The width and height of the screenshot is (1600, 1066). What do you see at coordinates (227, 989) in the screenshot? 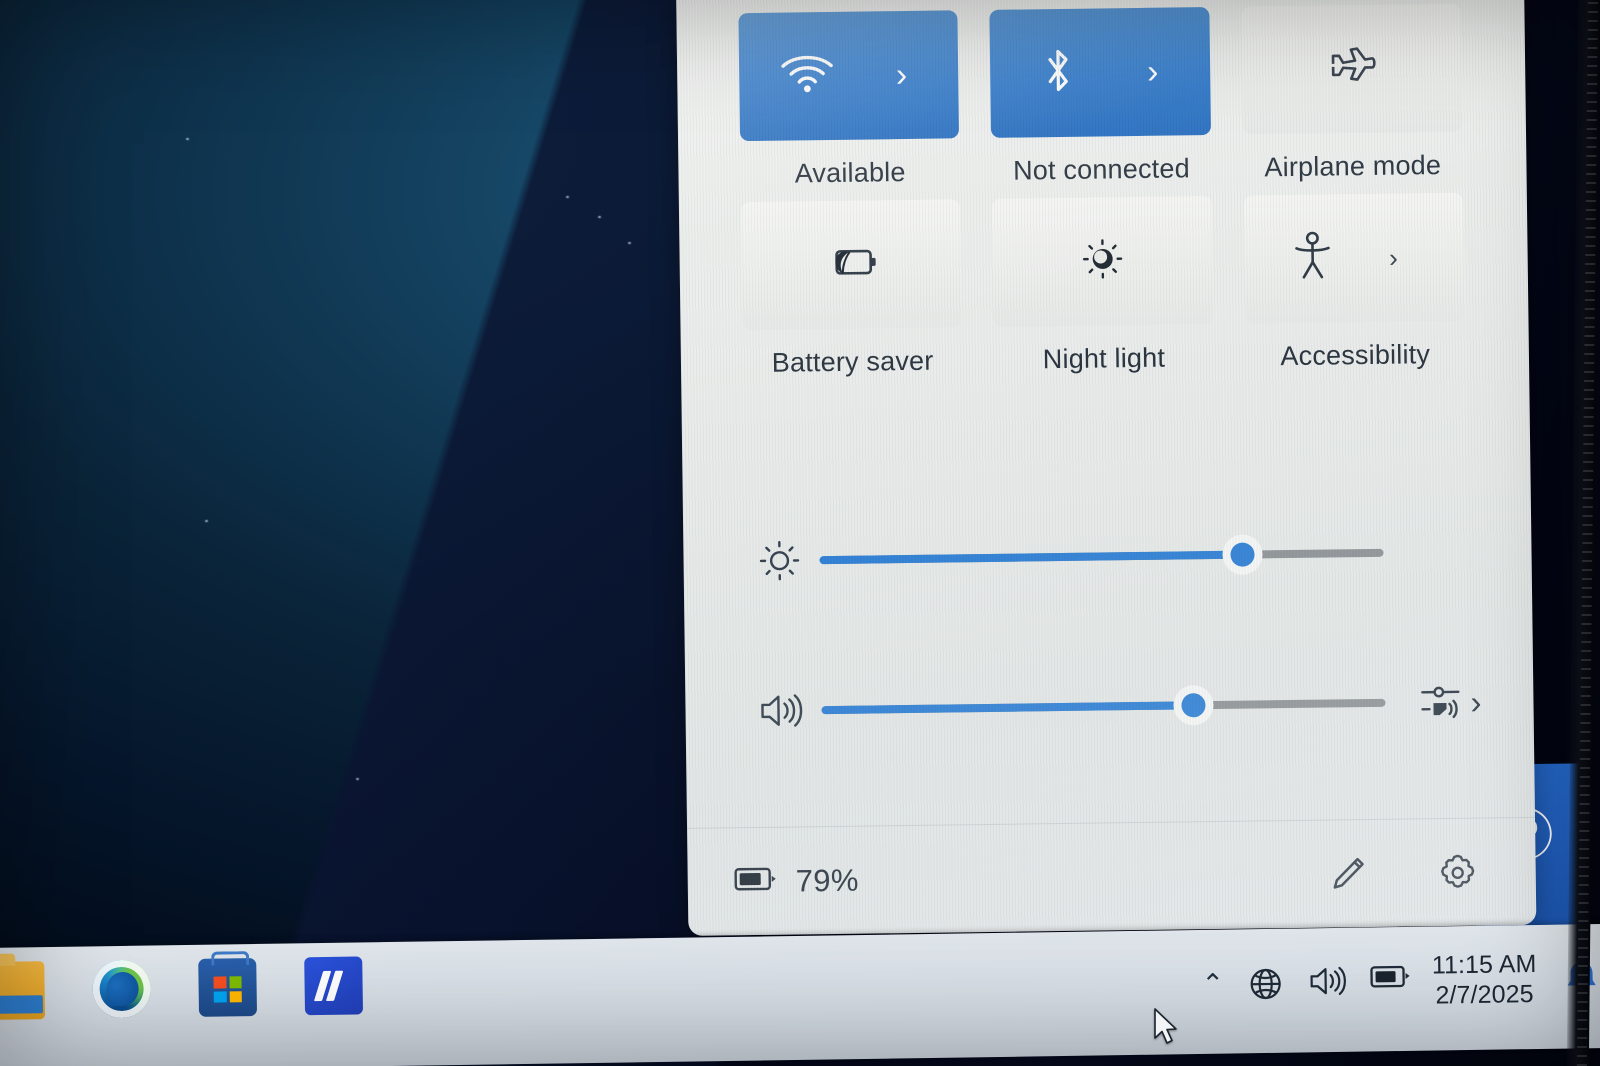
I see `store-grid-icon` at bounding box center [227, 989].